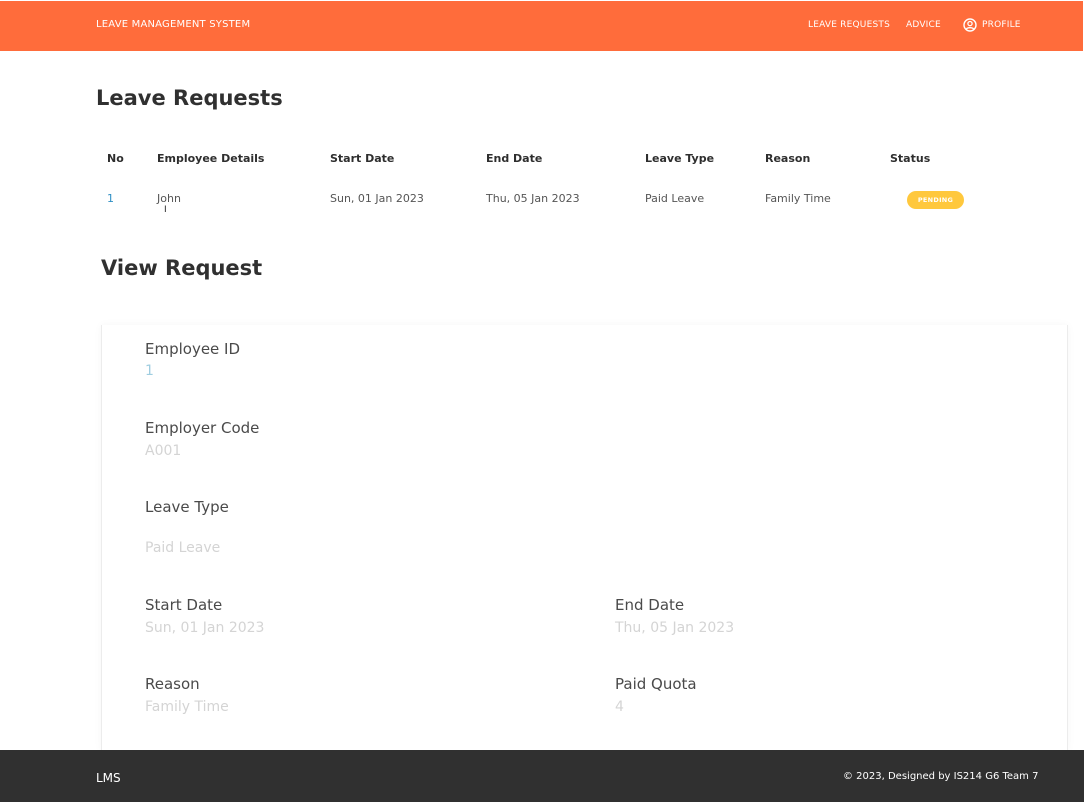 The height and width of the screenshot is (802, 1084). Describe the element at coordinates (172, 684) in the screenshot. I see `reason-label: Reason` at that location.